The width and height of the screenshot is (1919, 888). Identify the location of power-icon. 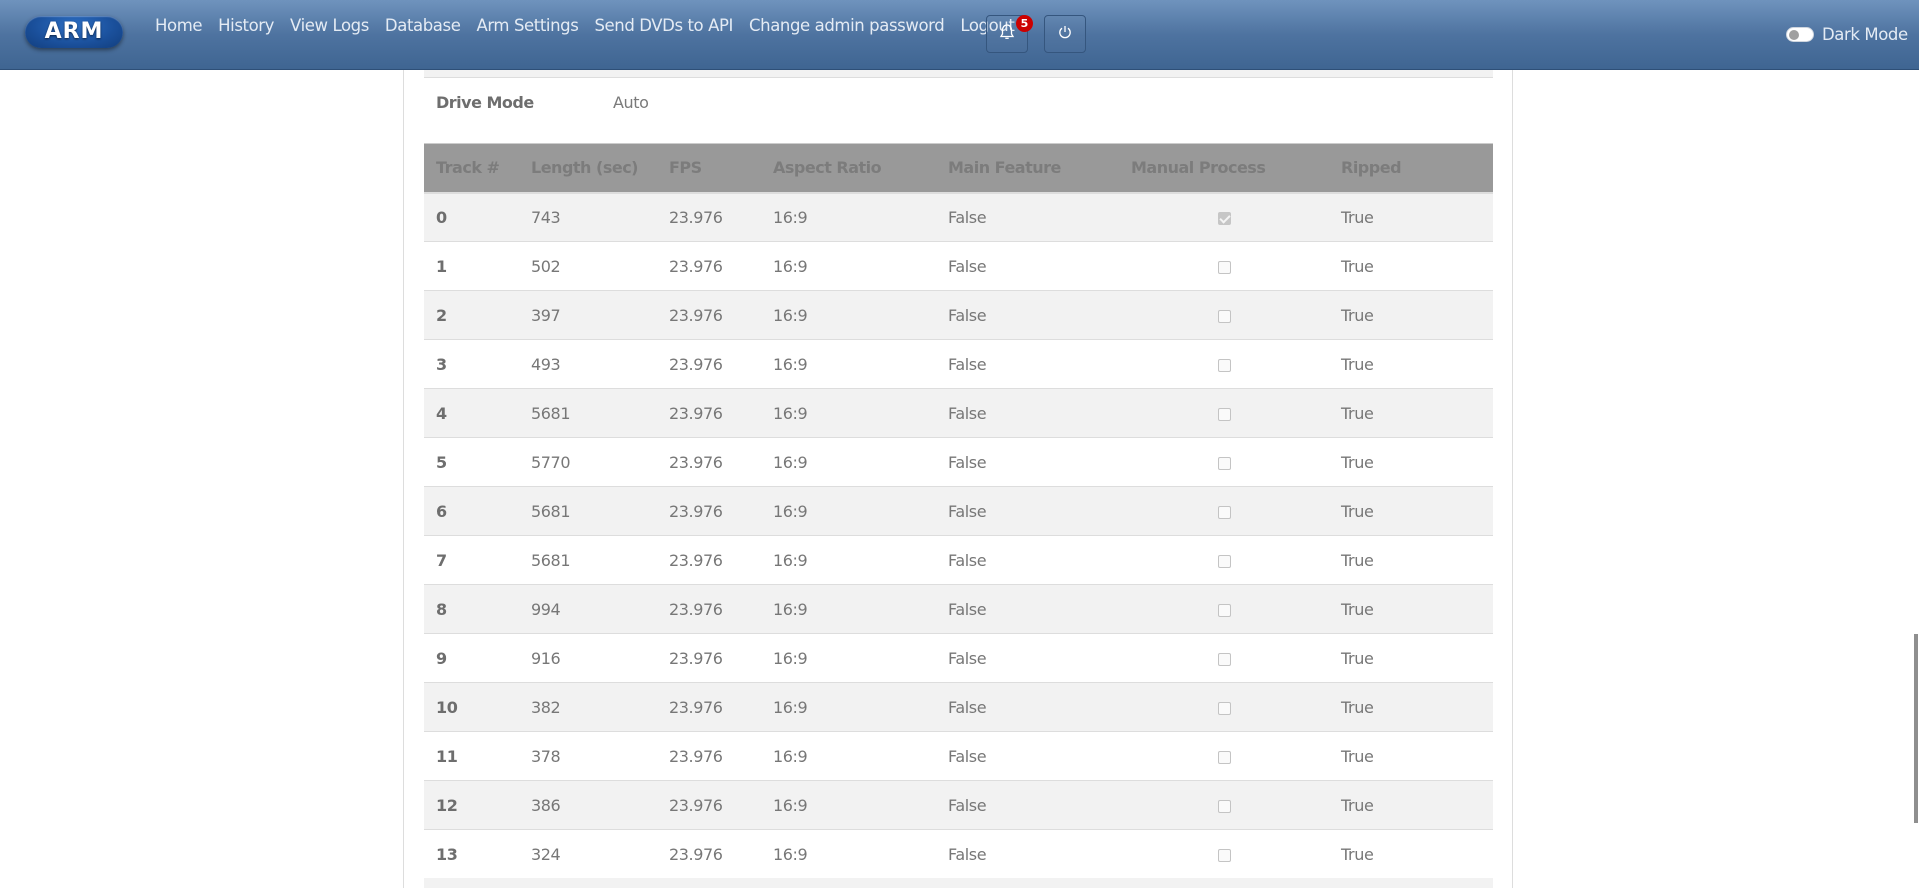
(1065, 34).